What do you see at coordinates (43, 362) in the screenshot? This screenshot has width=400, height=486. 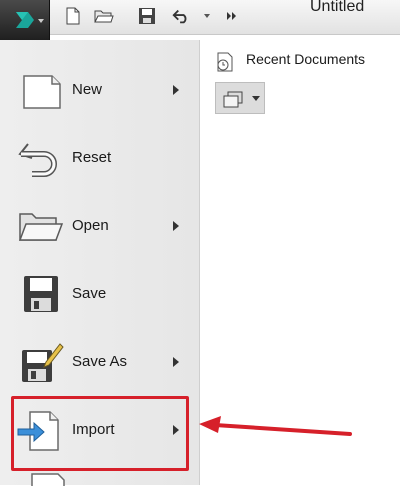 I see `save-as-icon` at bounding box center [43, 362].